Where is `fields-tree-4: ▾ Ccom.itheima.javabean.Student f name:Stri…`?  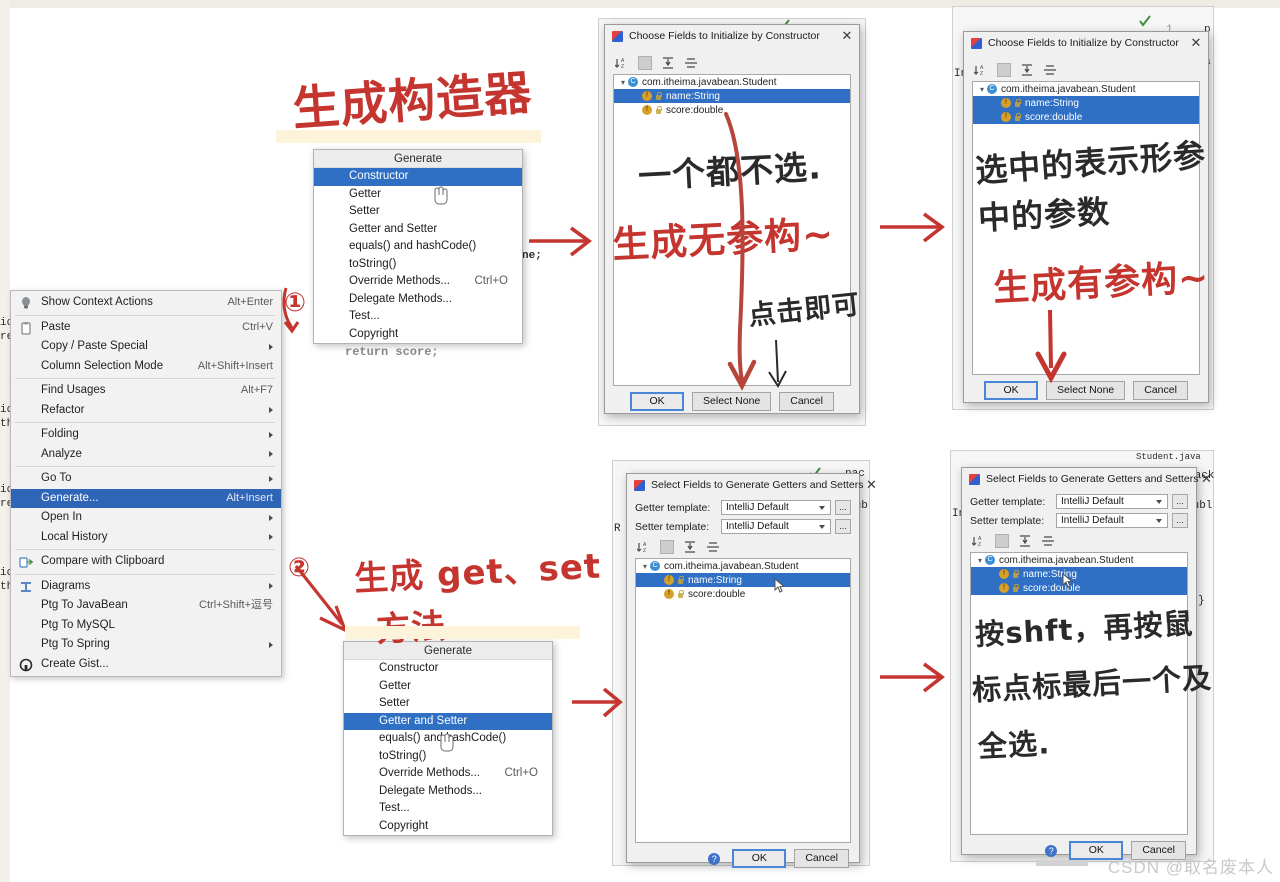 fields-tree-4: ▾ Ccom.itheima.javabean.Student f name:Stri… is located at coordinates (1079, 693).